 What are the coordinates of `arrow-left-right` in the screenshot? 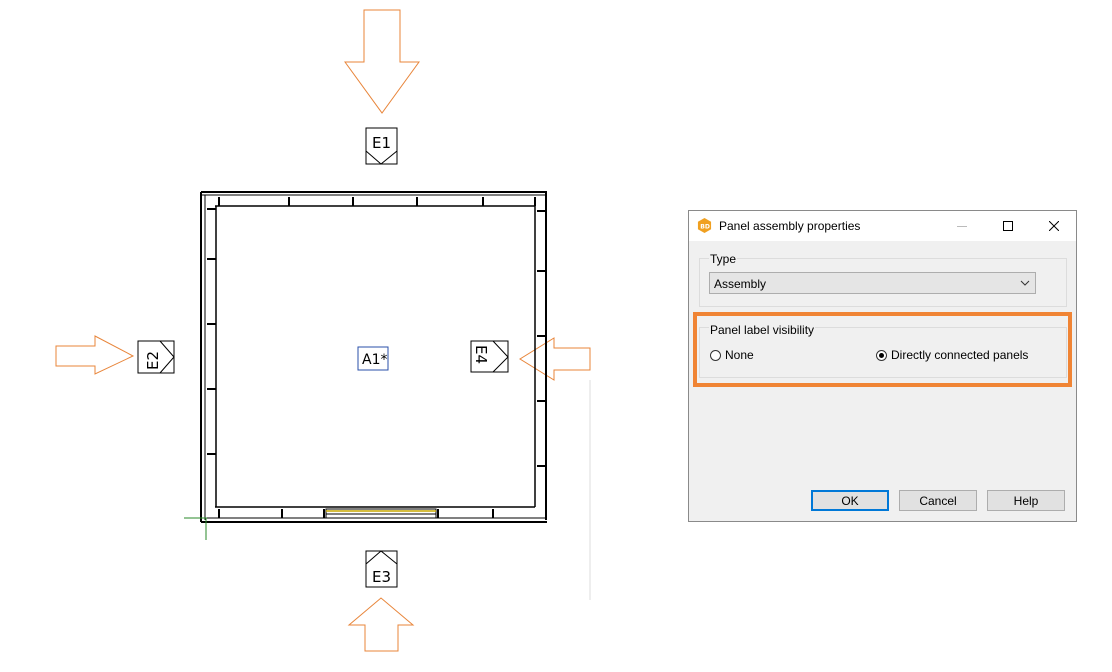 It's located at (555, 359).